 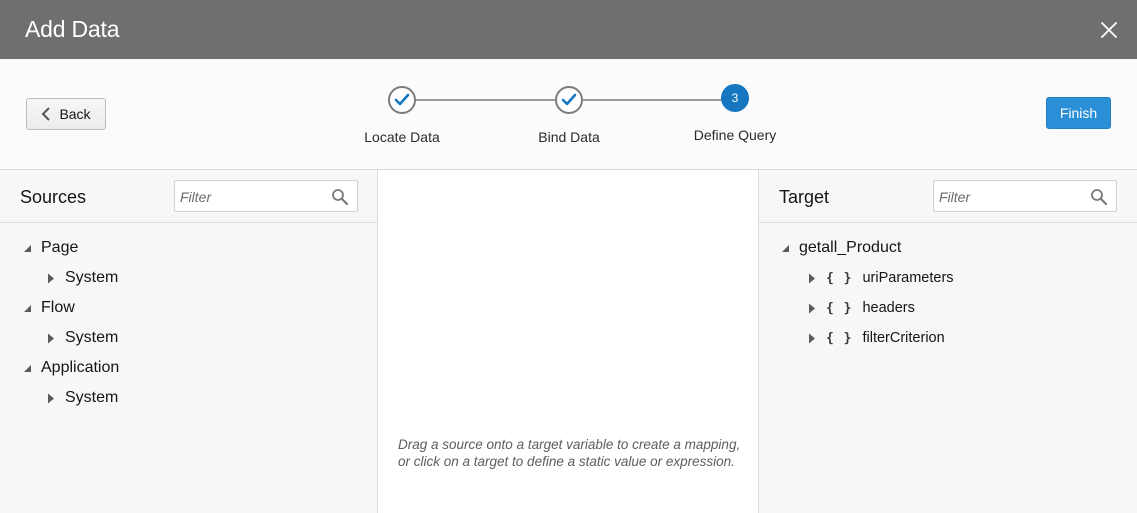 What do you see at coordinates (58, 307) in the screenshot?
I see `tree-item-label: Flow` at bounding box center [58, 307].